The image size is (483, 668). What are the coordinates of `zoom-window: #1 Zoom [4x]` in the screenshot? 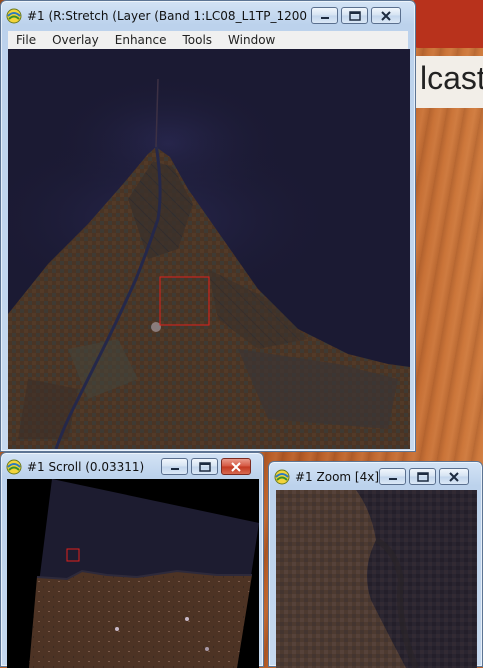 It's located at (375, 564).